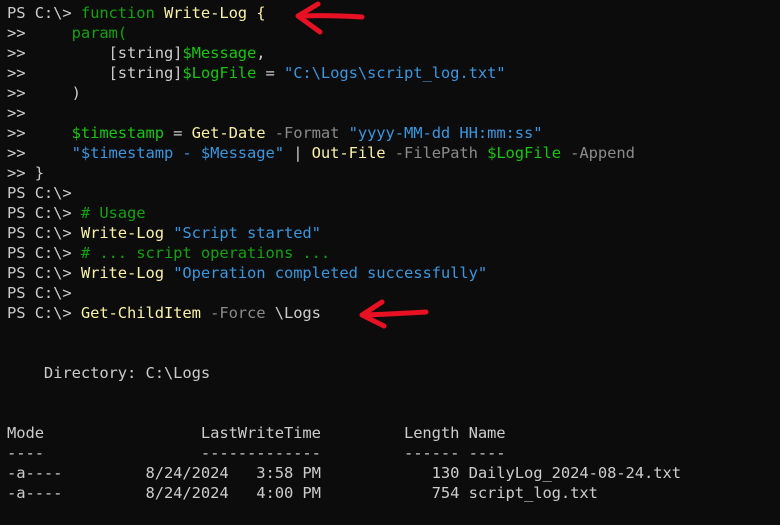  What do you see at coordinates (330, 18) in the screenshot?
I see `annotation-arrow-function` at bounding box center [330, 18].